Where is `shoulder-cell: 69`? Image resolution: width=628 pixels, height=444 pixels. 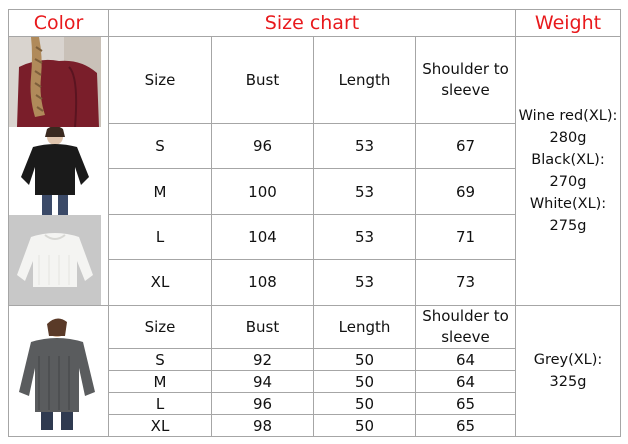 shoulder-cell: 69 is located at coordinates (465, 191).